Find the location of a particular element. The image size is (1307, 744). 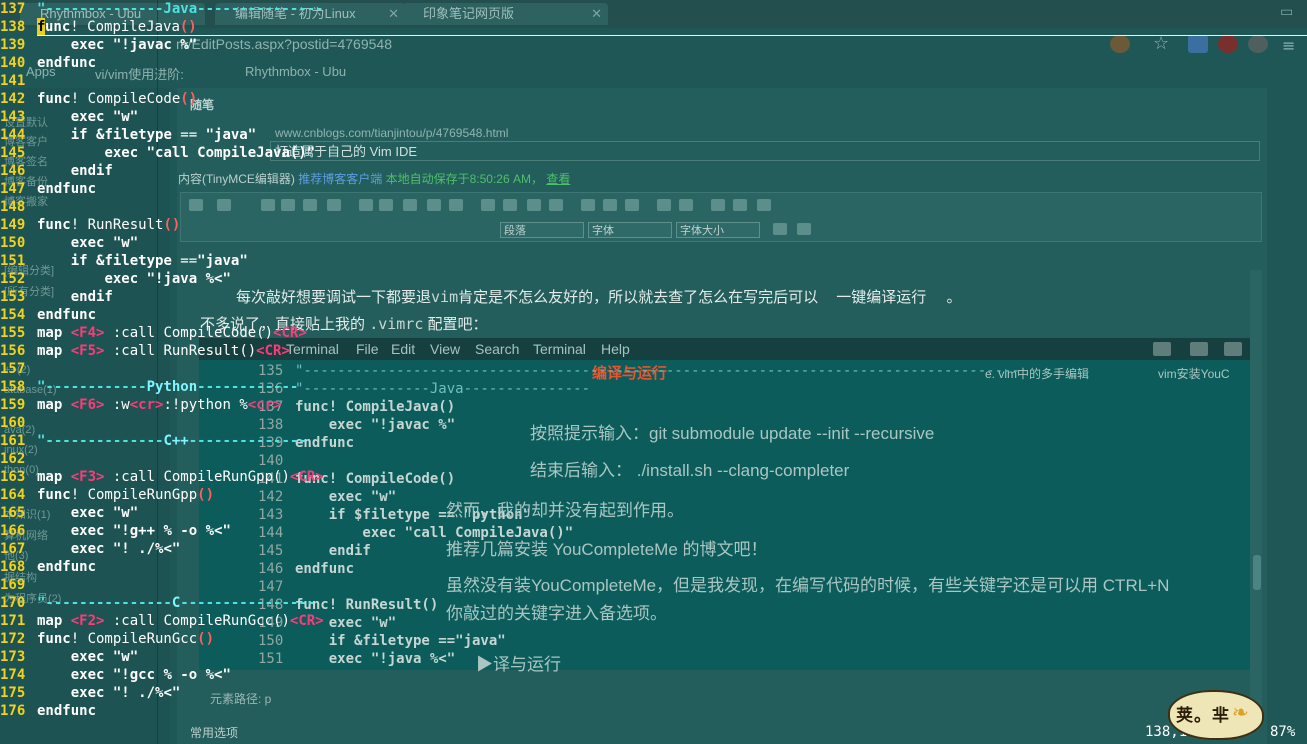

vim-line-number: 170 is located at coordinates (13, 603).